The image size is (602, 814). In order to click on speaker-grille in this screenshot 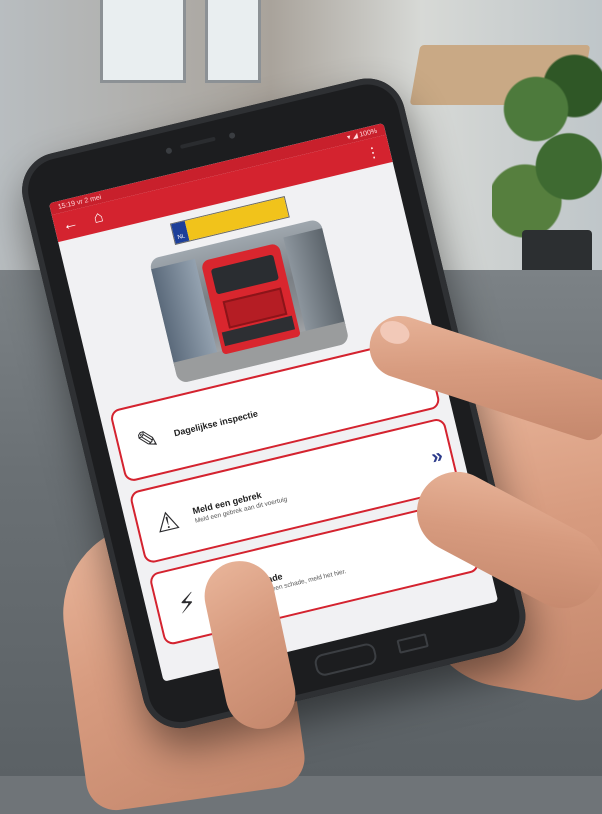, I will do `click(197, 142)`.